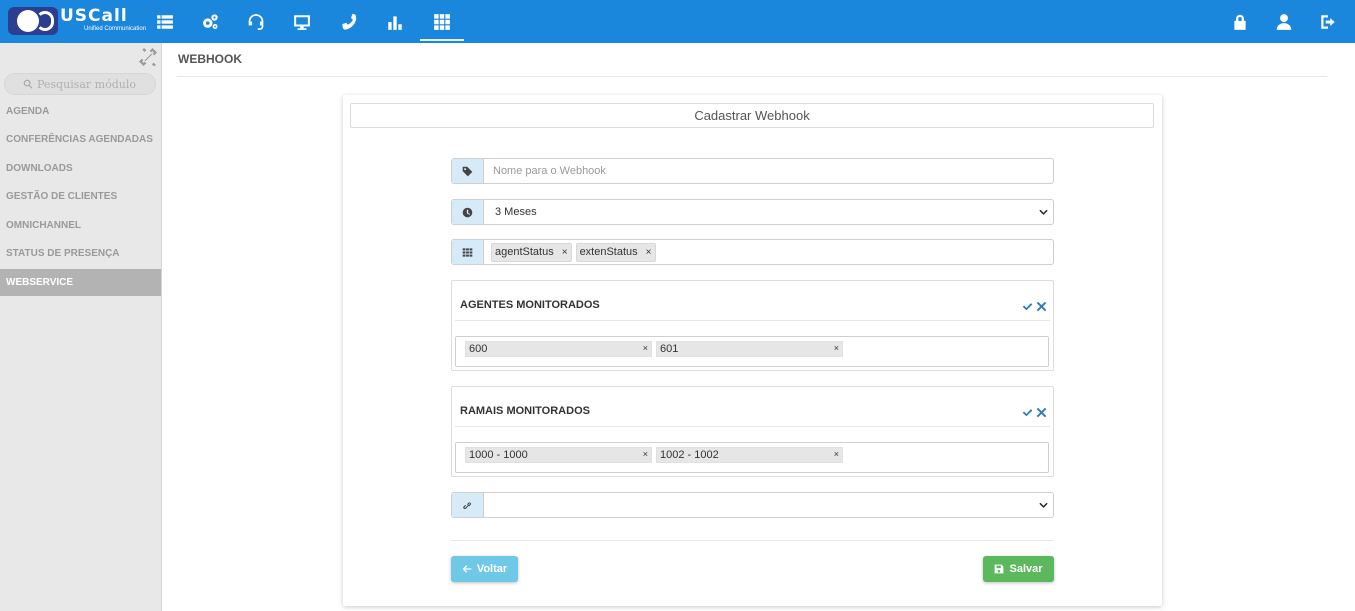 The height and width of the screenshot is (611, 1355). Describe the element at coordinates (752, 320) in the screenshot. I see `agents-divider` at that location.